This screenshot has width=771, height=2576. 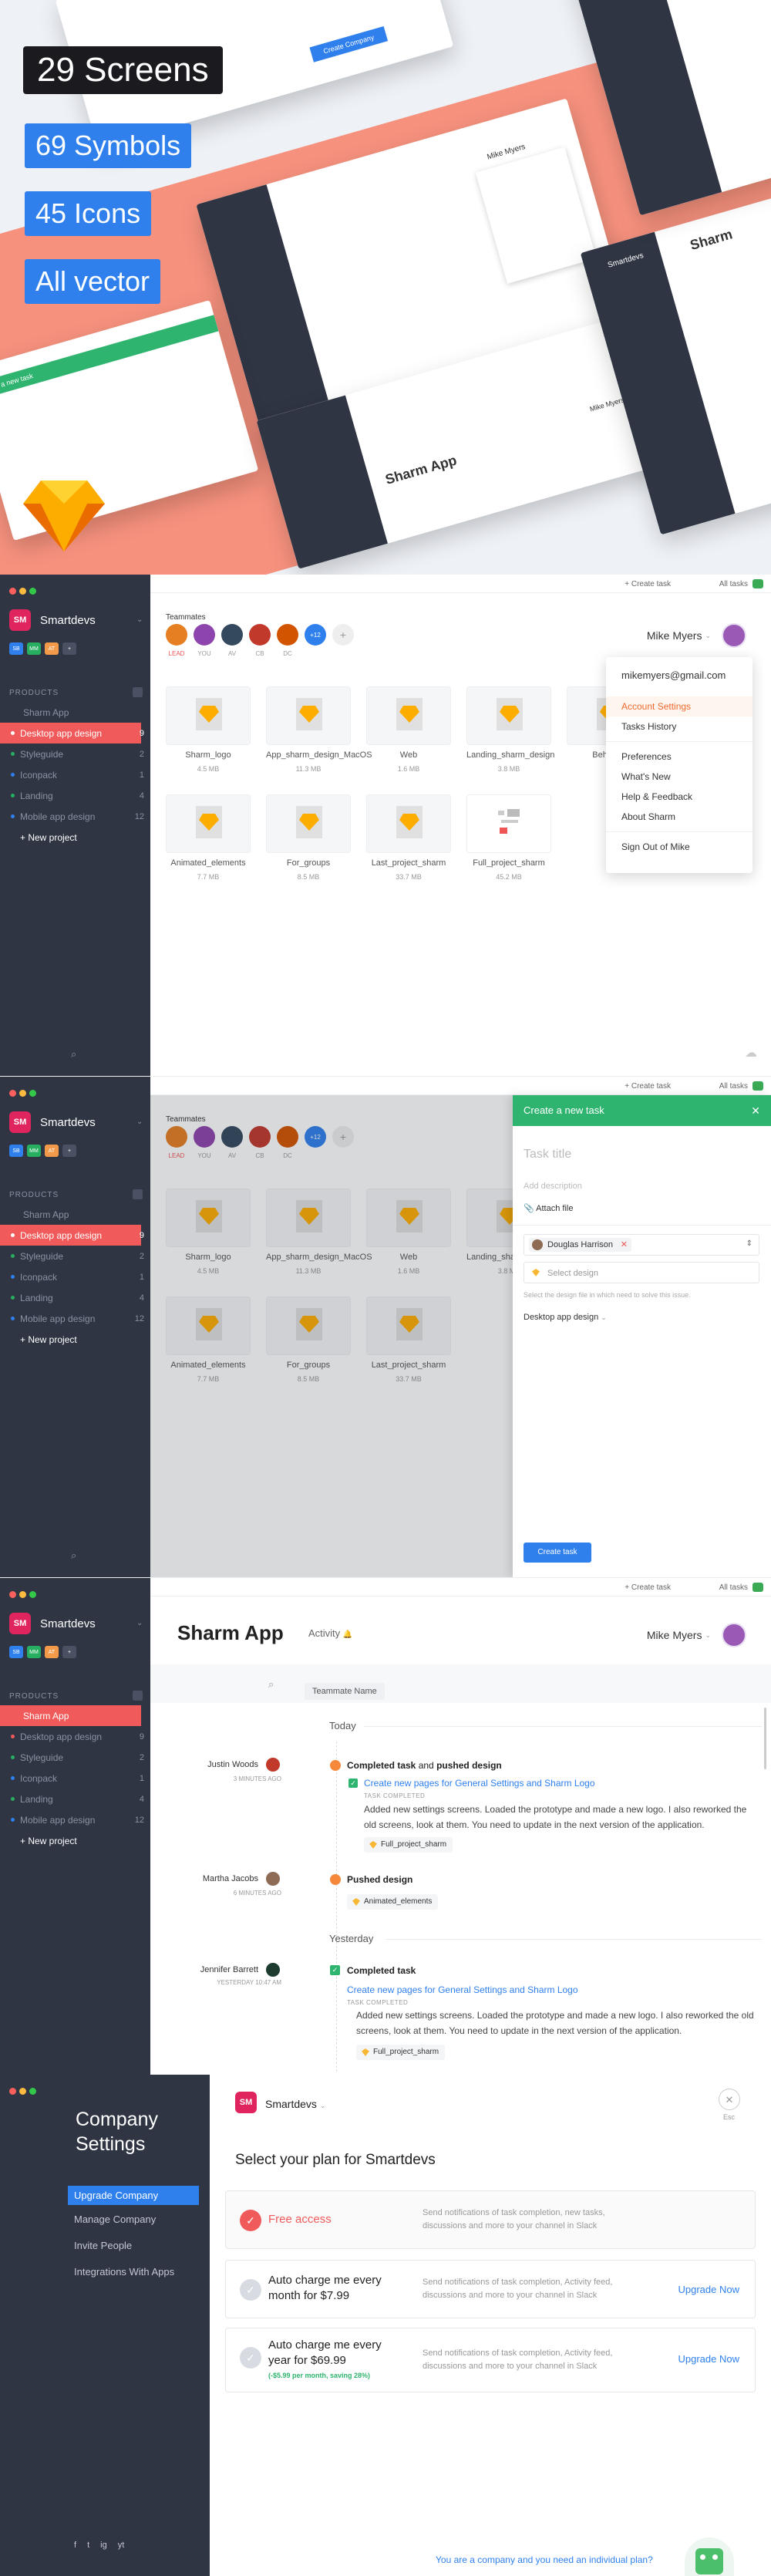 I want to click on menu-item-whats-new: What's New, so click(x=679, y=777).